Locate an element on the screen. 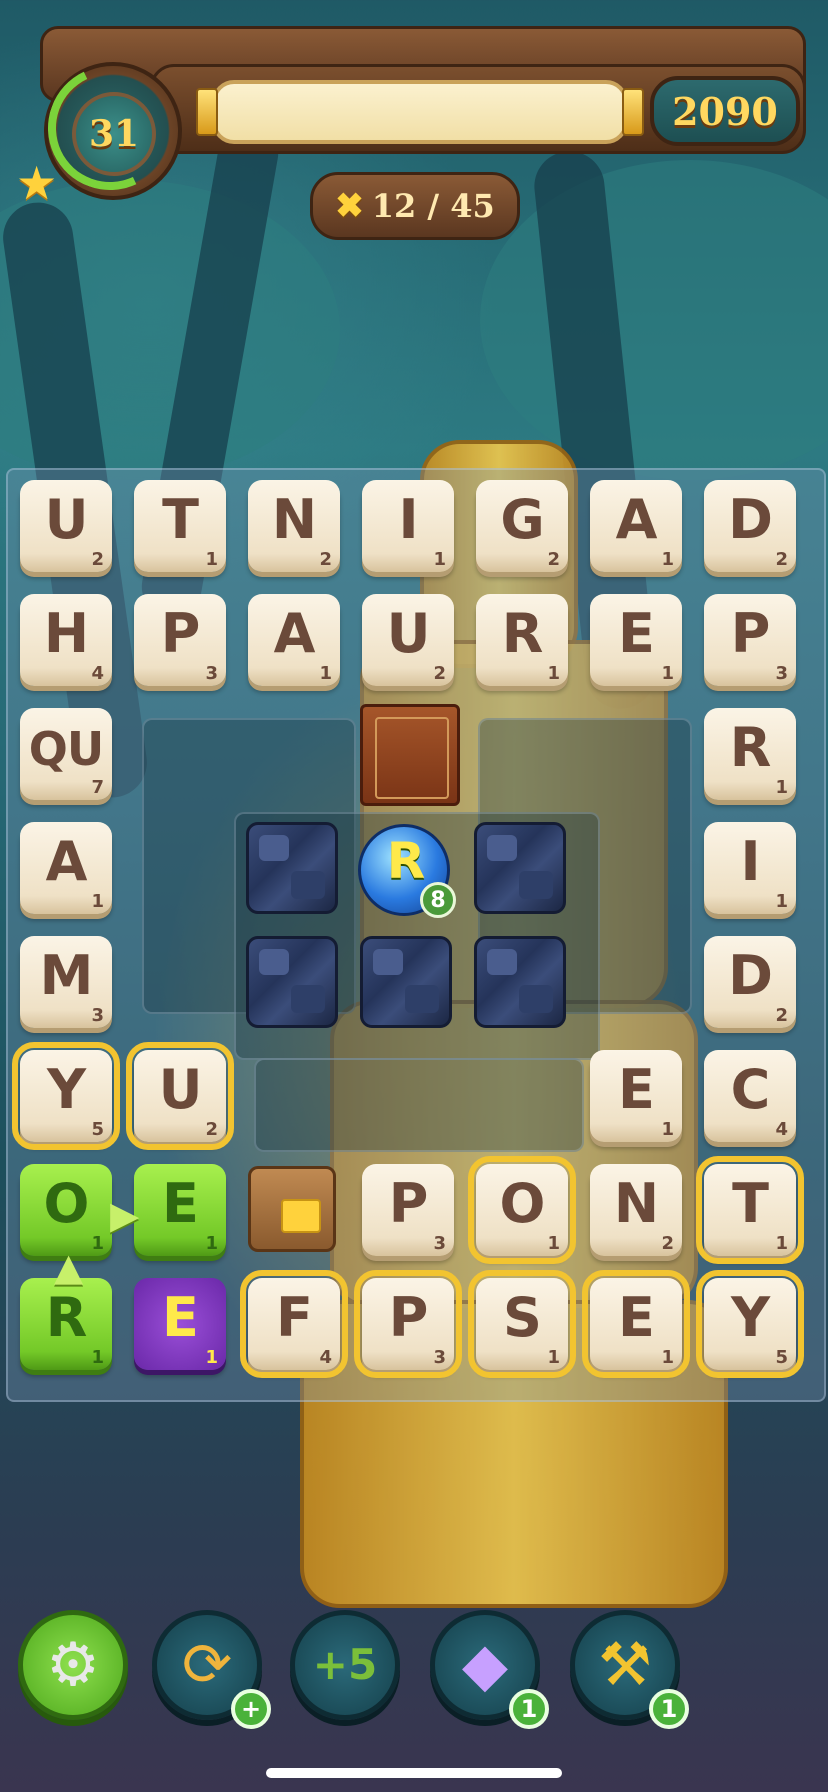 This screenshot has height=1792, width=828. tile-face: Y5 is located at coordinates (66, 1096).